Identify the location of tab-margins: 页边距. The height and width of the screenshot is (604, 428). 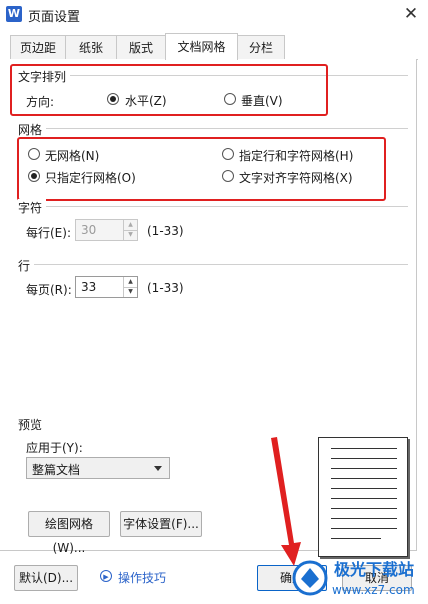
(38, 47).